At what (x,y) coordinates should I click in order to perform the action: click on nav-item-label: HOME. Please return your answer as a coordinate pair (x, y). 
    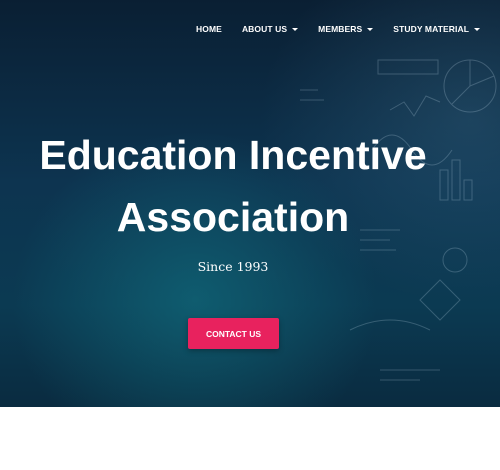
    Looking at the image, I should click on (209, 29).